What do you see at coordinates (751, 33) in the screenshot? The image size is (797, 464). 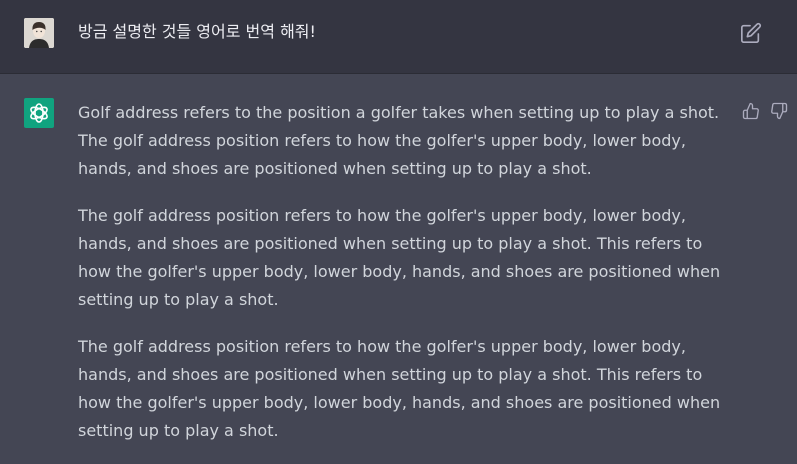 I see `edit-icon` at bounding box center [751, 33].